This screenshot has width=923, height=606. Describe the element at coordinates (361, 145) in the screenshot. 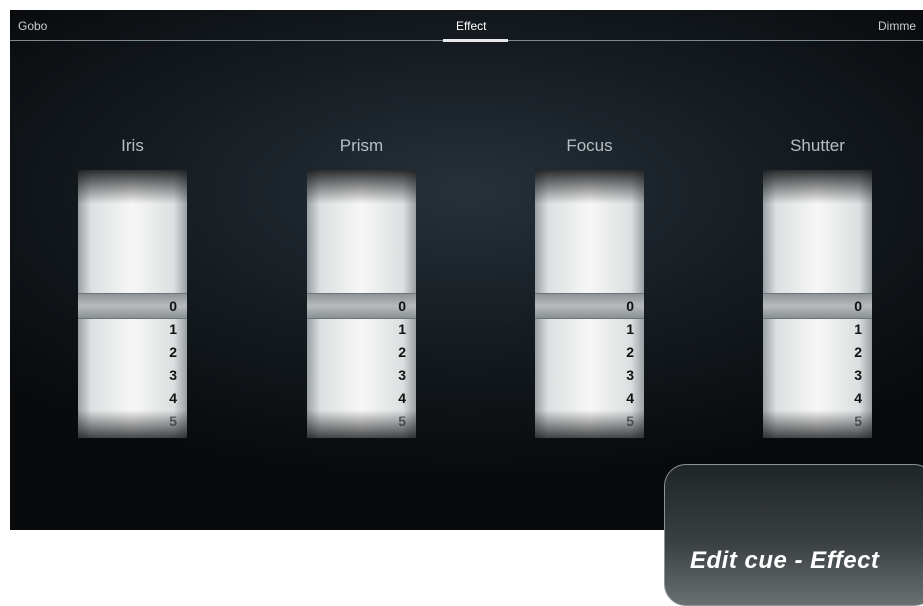

I see `prism-label: Prism` at that location.